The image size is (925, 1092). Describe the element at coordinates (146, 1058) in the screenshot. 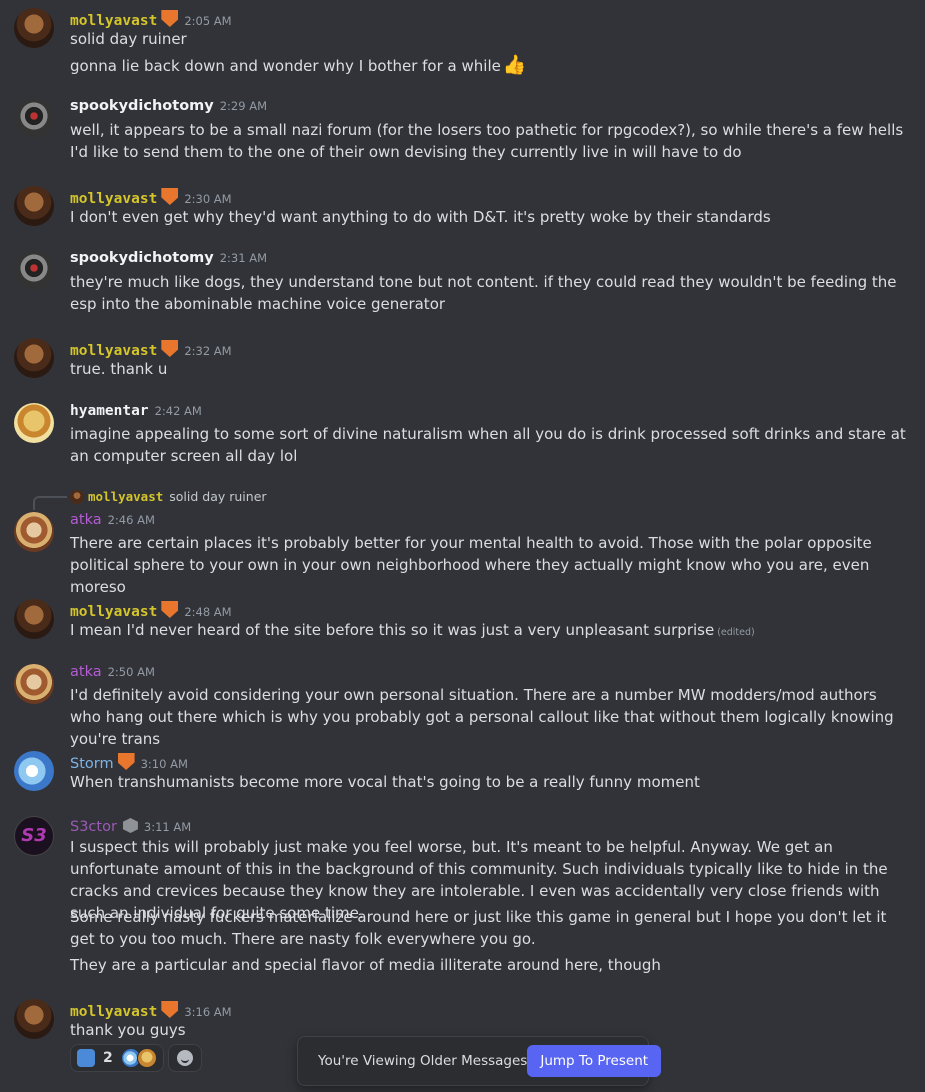

I see `reactor-avatar` at that location.